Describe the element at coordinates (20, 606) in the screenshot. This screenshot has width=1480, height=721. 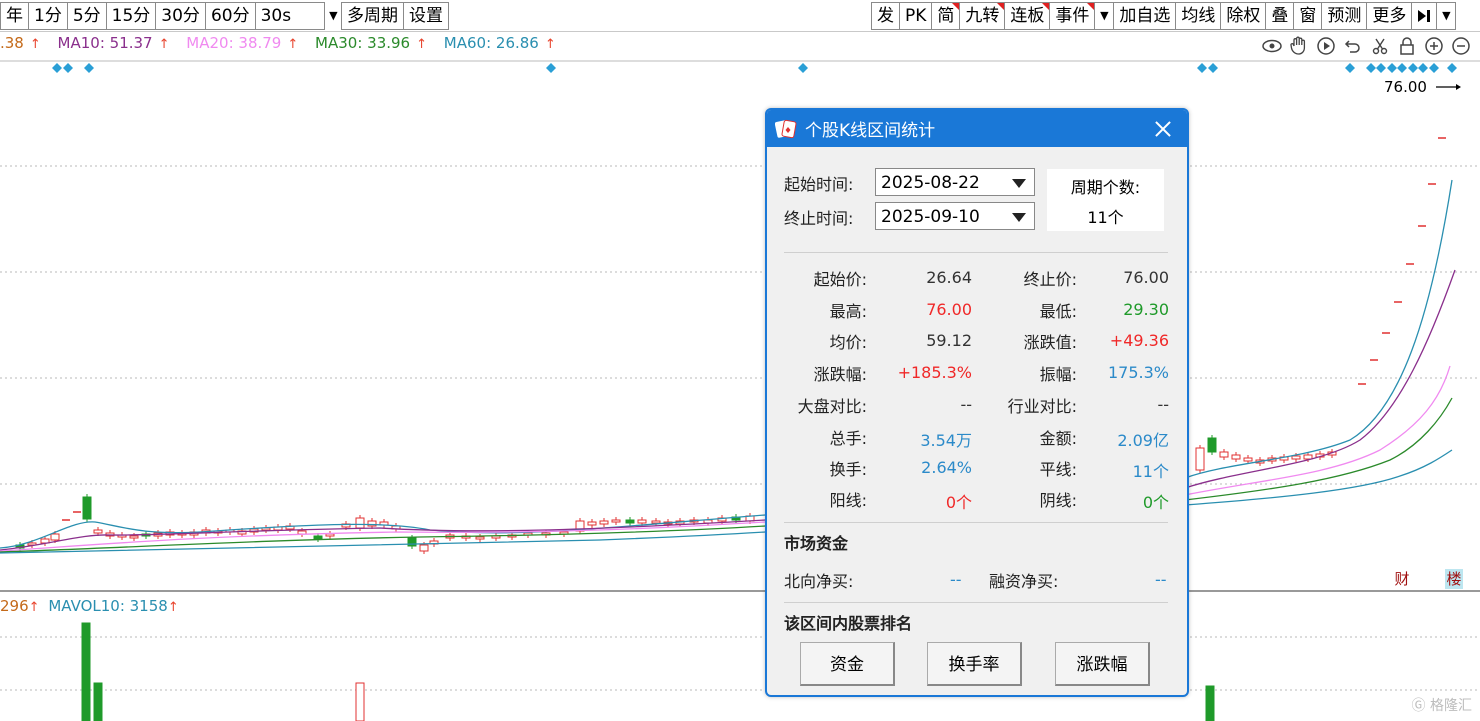
I see `vol-value: 296↑` at that location.